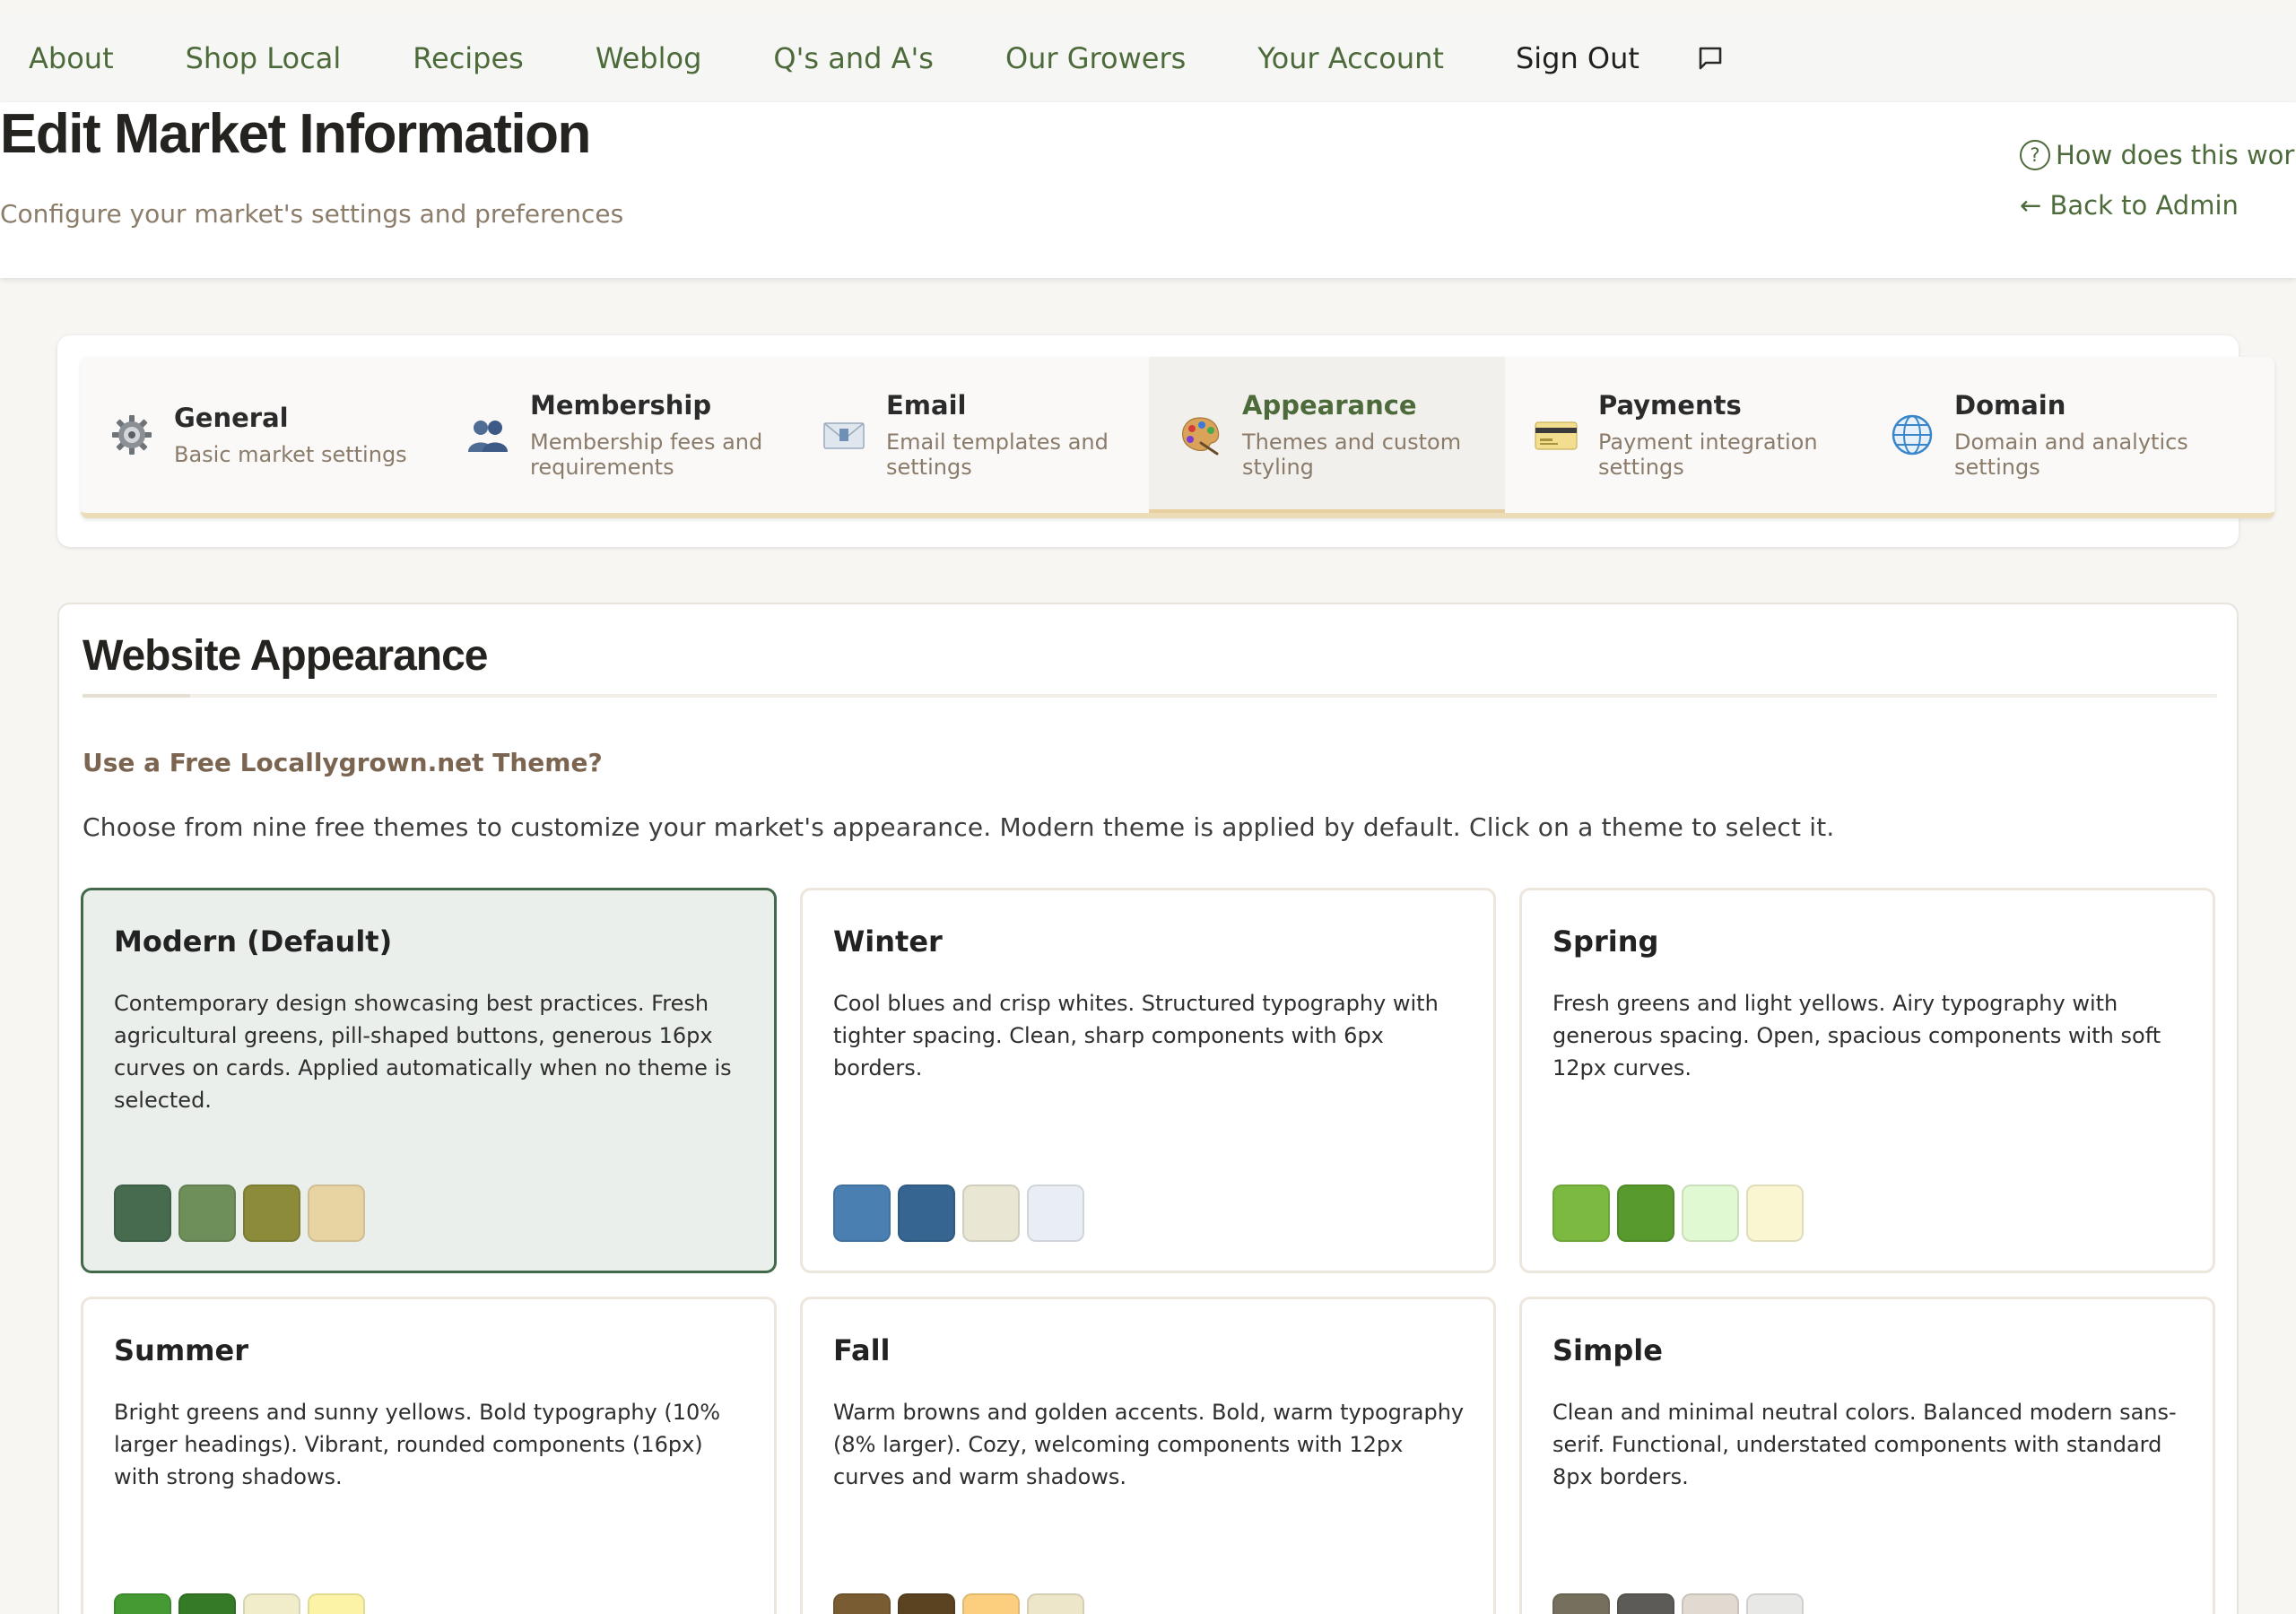  Describe the element at coordinates (2129, 205) in the screenshot. I see `back-to-admin-link: ← Back to Admin` at that location.